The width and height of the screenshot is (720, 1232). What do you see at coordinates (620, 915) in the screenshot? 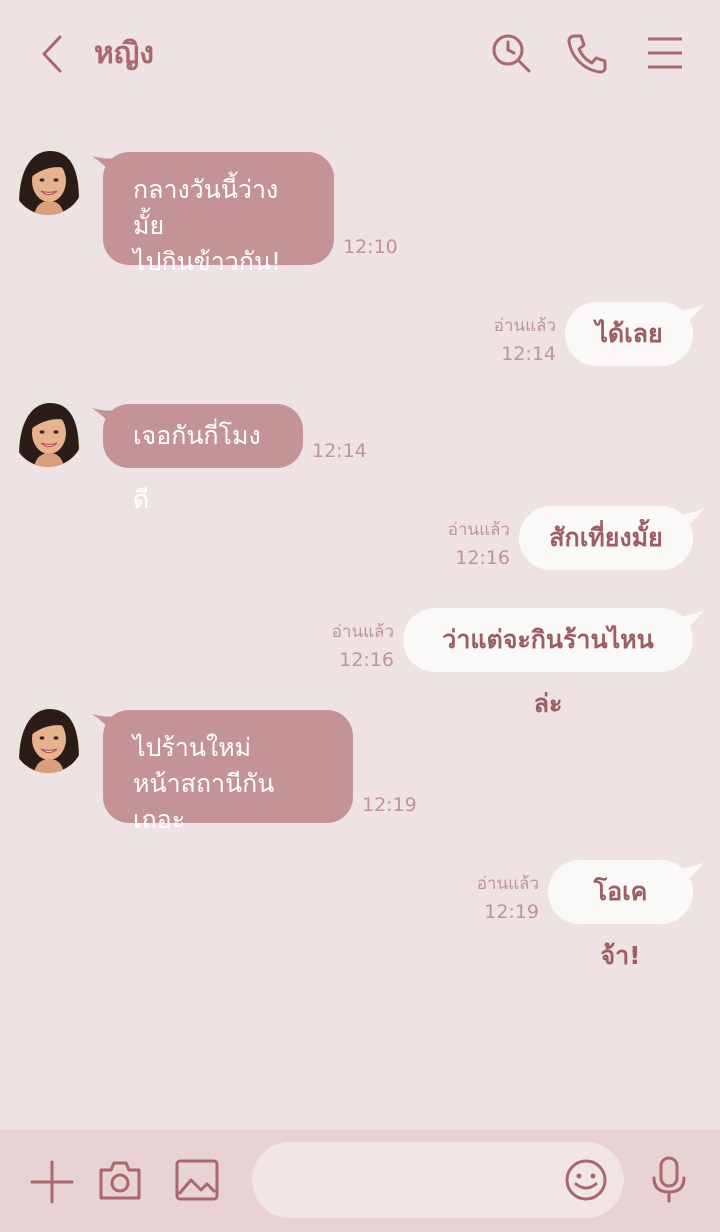
I see `message-bubble: โอเคจ้า!` at bounding box center [620, 915].